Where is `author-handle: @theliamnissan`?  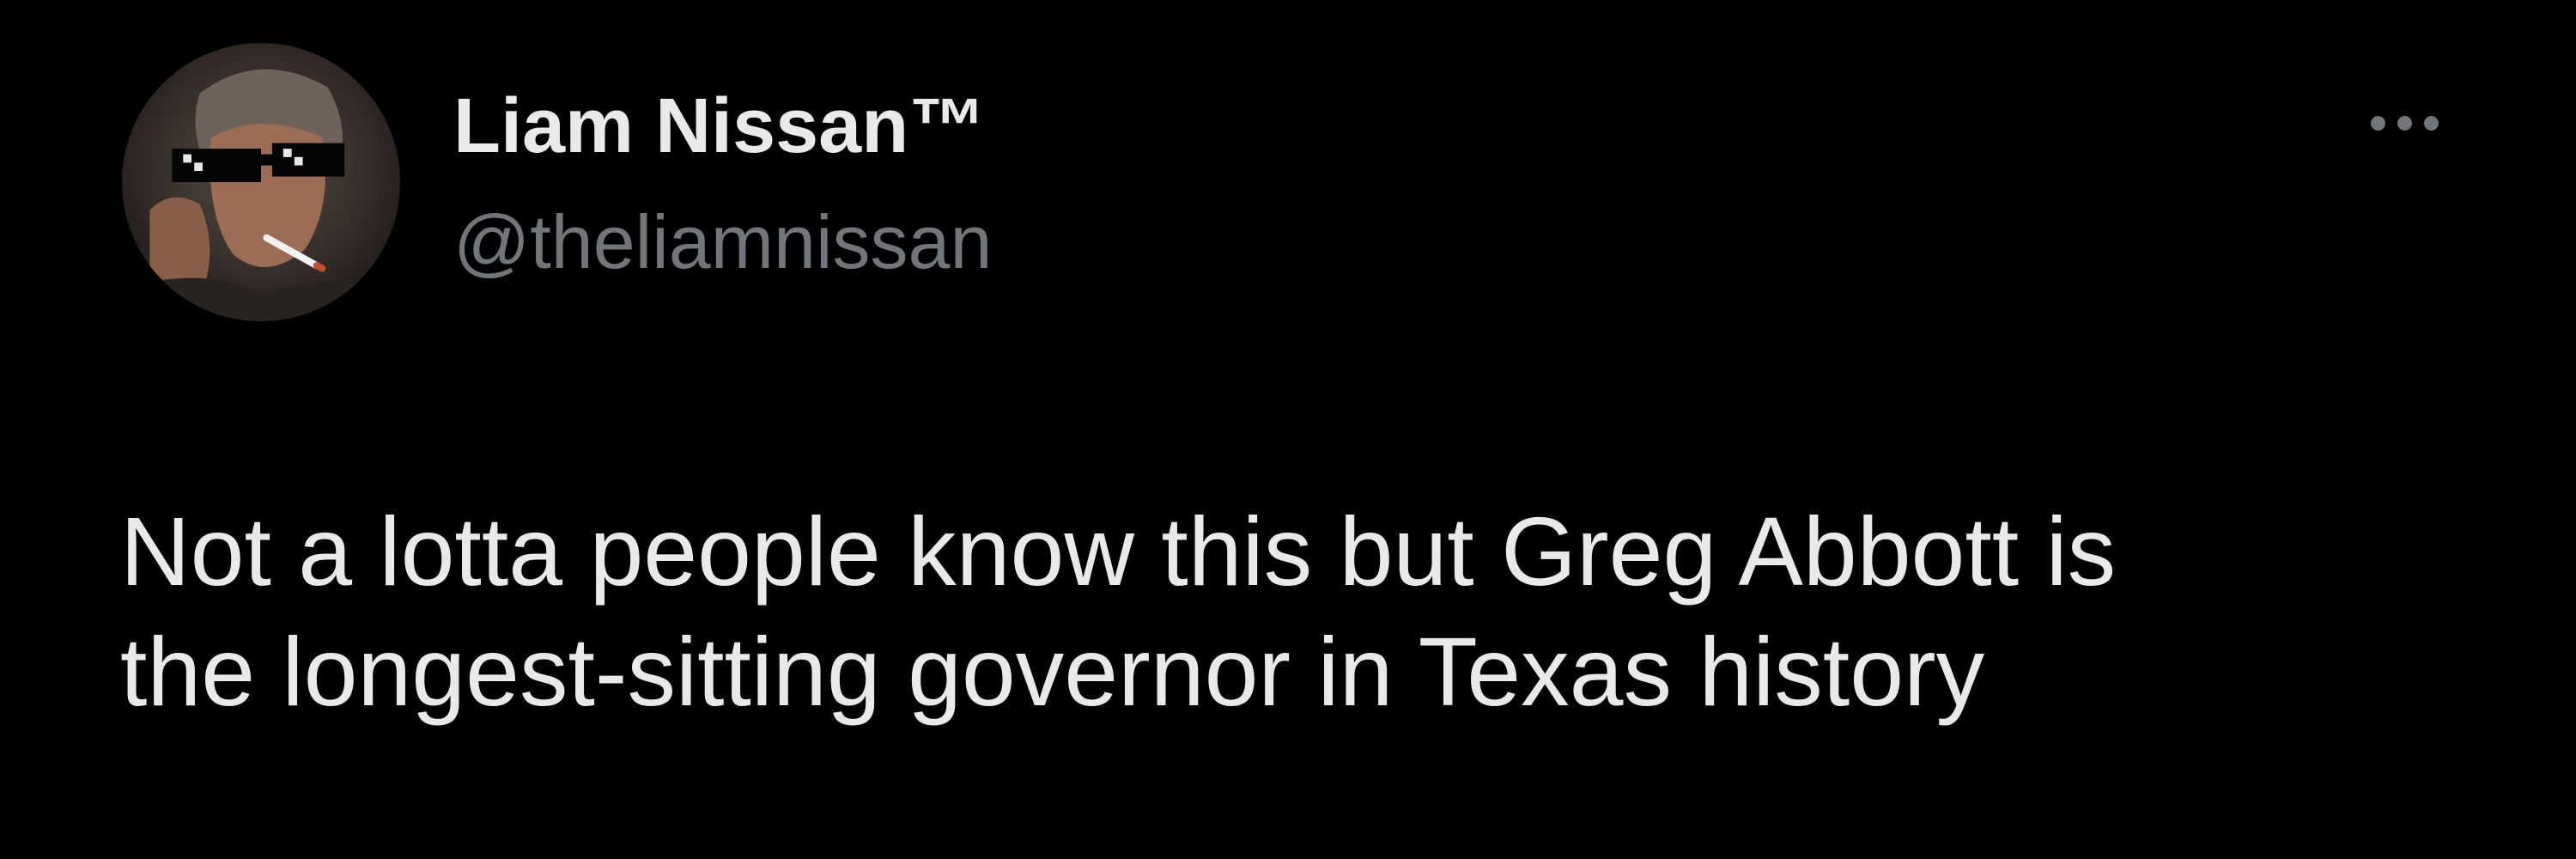 author-handle: @theliamnissan is located at coordinates (722, 243).